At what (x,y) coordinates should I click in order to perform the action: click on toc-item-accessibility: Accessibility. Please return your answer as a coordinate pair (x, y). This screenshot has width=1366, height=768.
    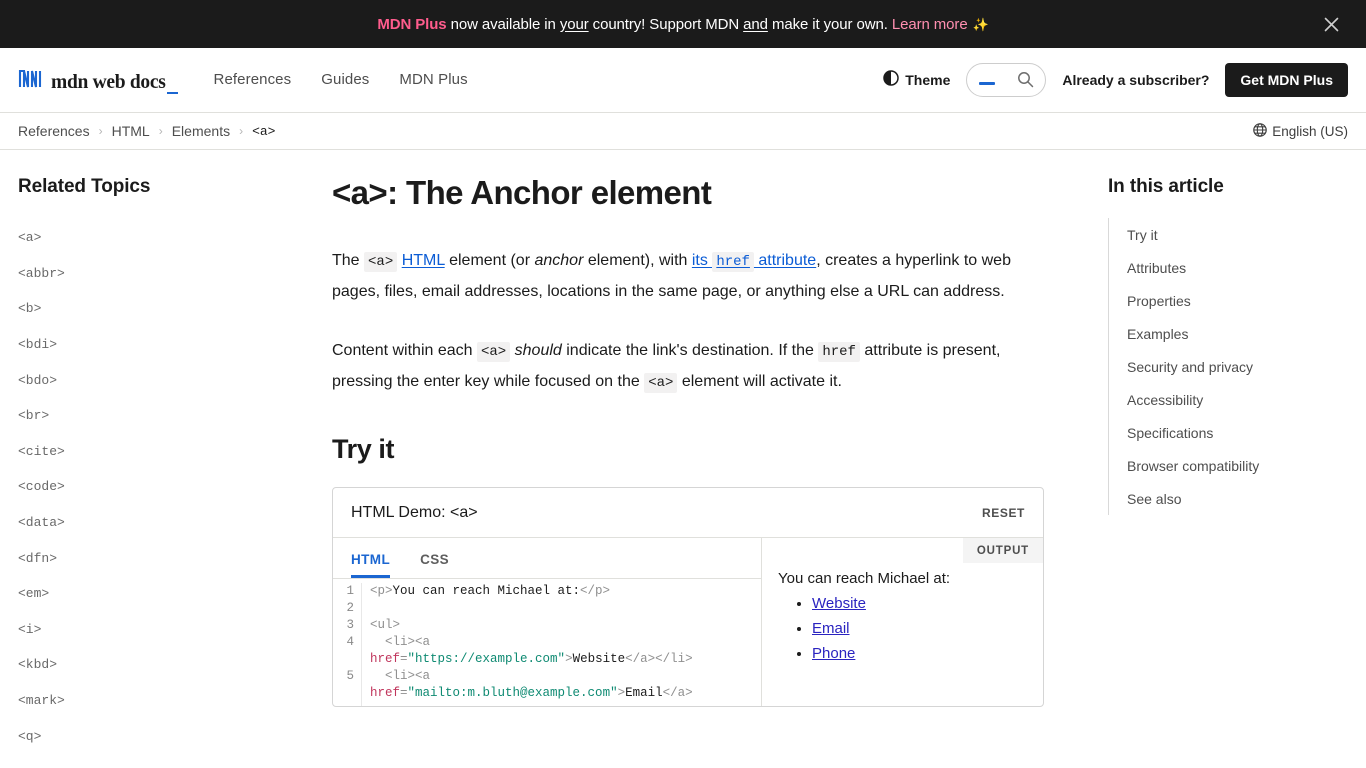
    Looking at the image, I should click on (1237, 399).